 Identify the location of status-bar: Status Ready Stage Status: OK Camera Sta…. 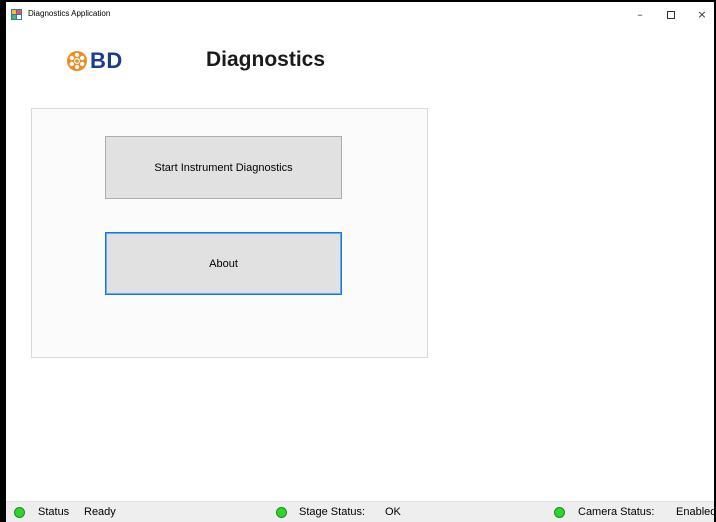
(361, 511).